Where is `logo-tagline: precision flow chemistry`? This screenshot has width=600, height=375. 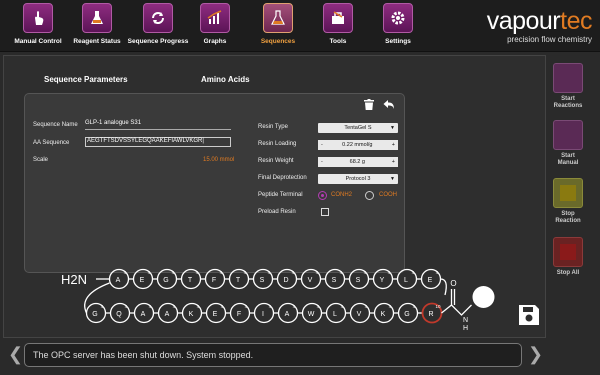 logo-tagline: precision flow chemistry is located at coordinates (549, 39).